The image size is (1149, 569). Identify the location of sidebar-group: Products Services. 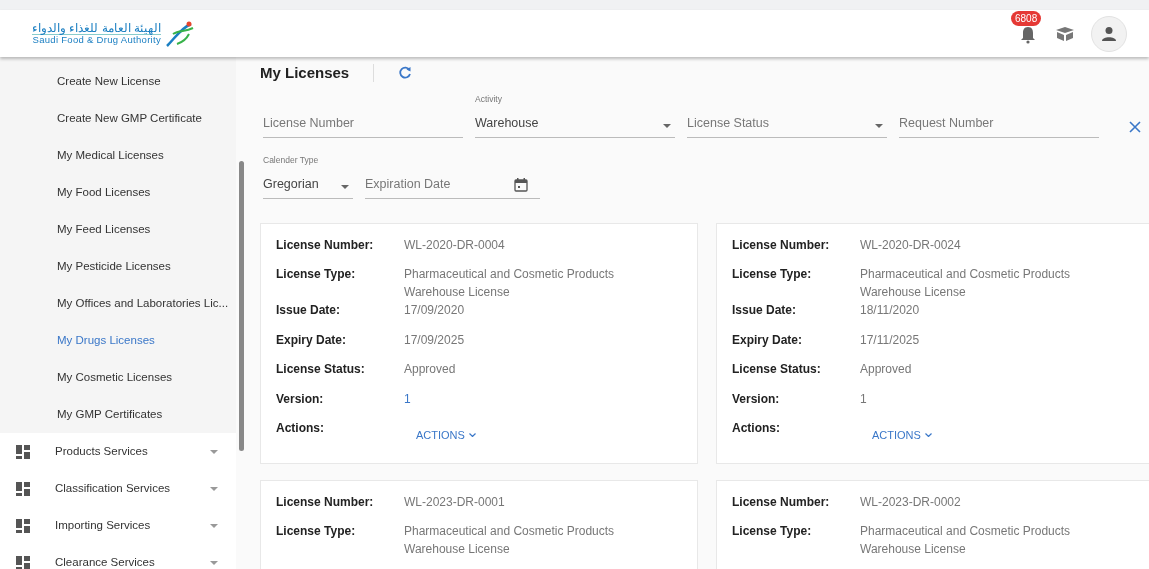
(118, 451).